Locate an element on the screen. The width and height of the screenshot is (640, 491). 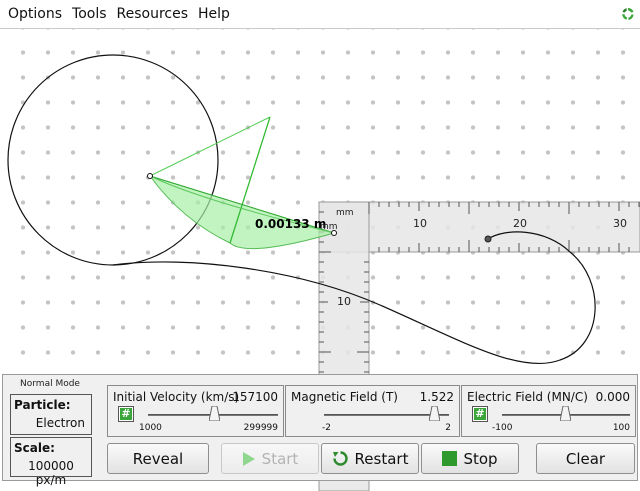
scale-title: Scale: is located at coordinates (34, 448).